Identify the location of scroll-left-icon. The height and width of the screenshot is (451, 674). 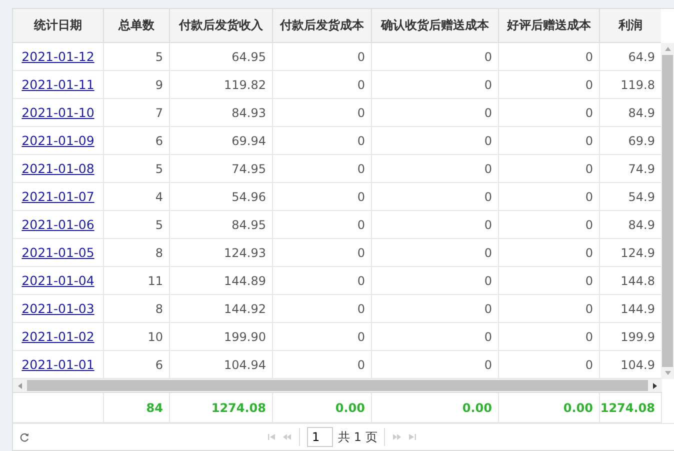
(20, 386).